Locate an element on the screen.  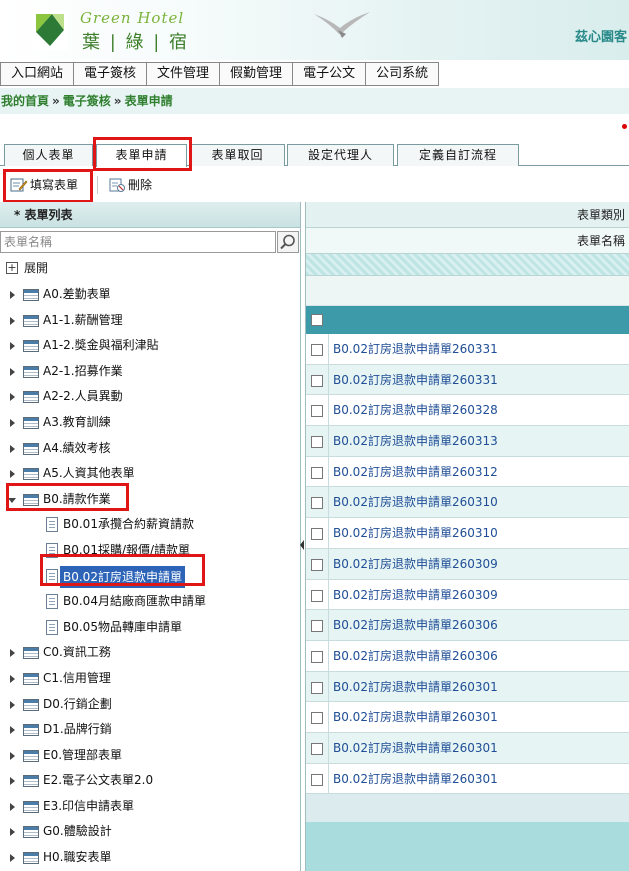
tree-item-d1: D1.品牌行銷 is located at coordinates (150, 730).